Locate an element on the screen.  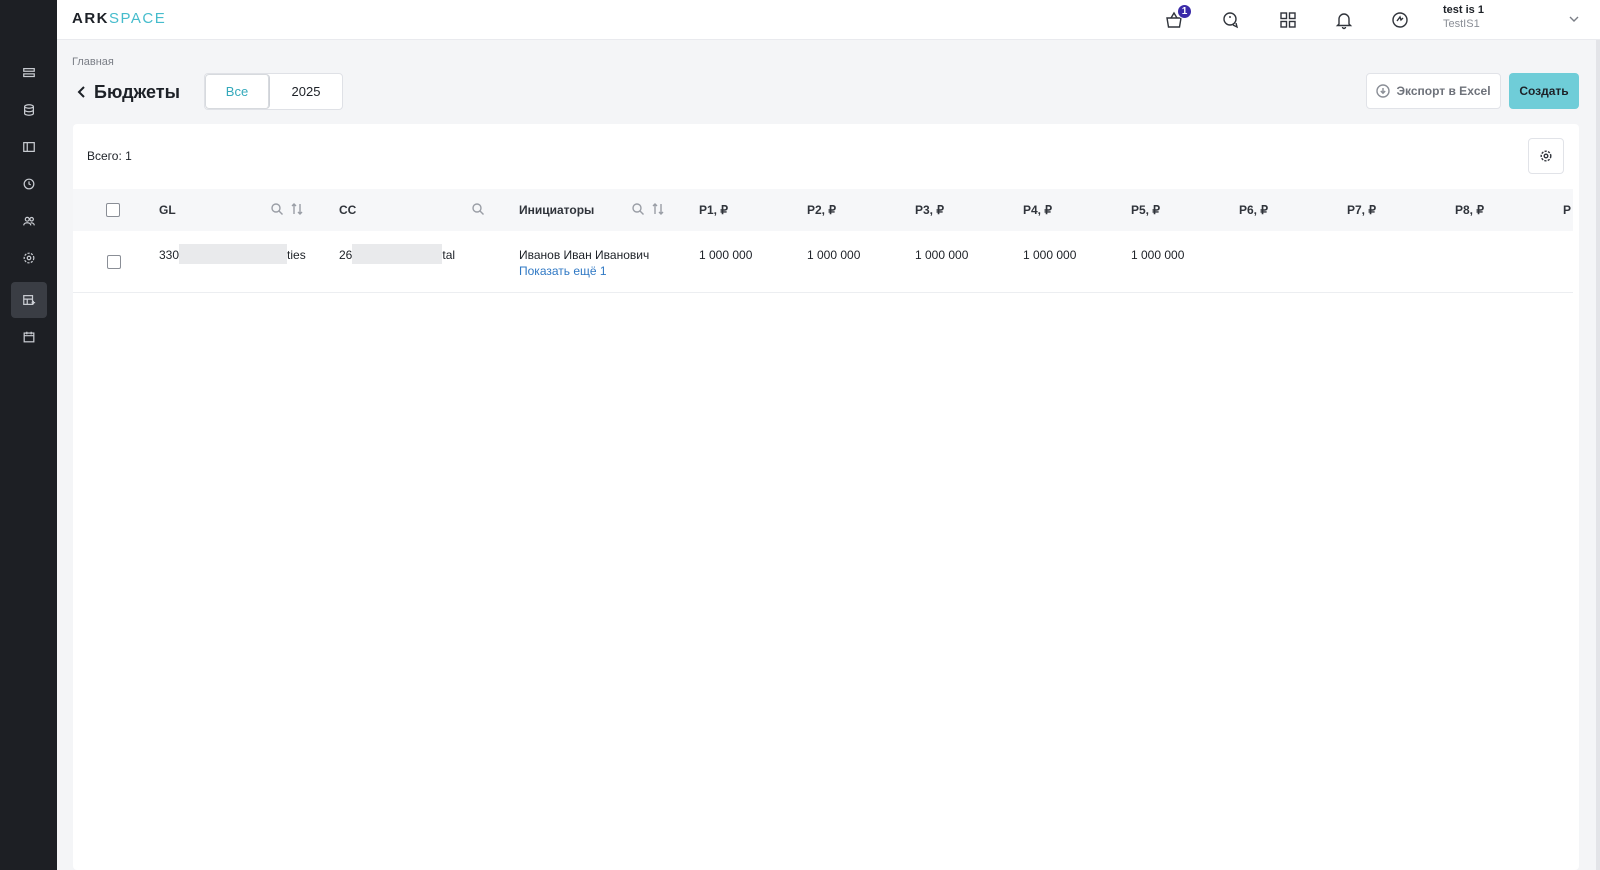
cart-button: 1 is located at coordinates (1176, 19).